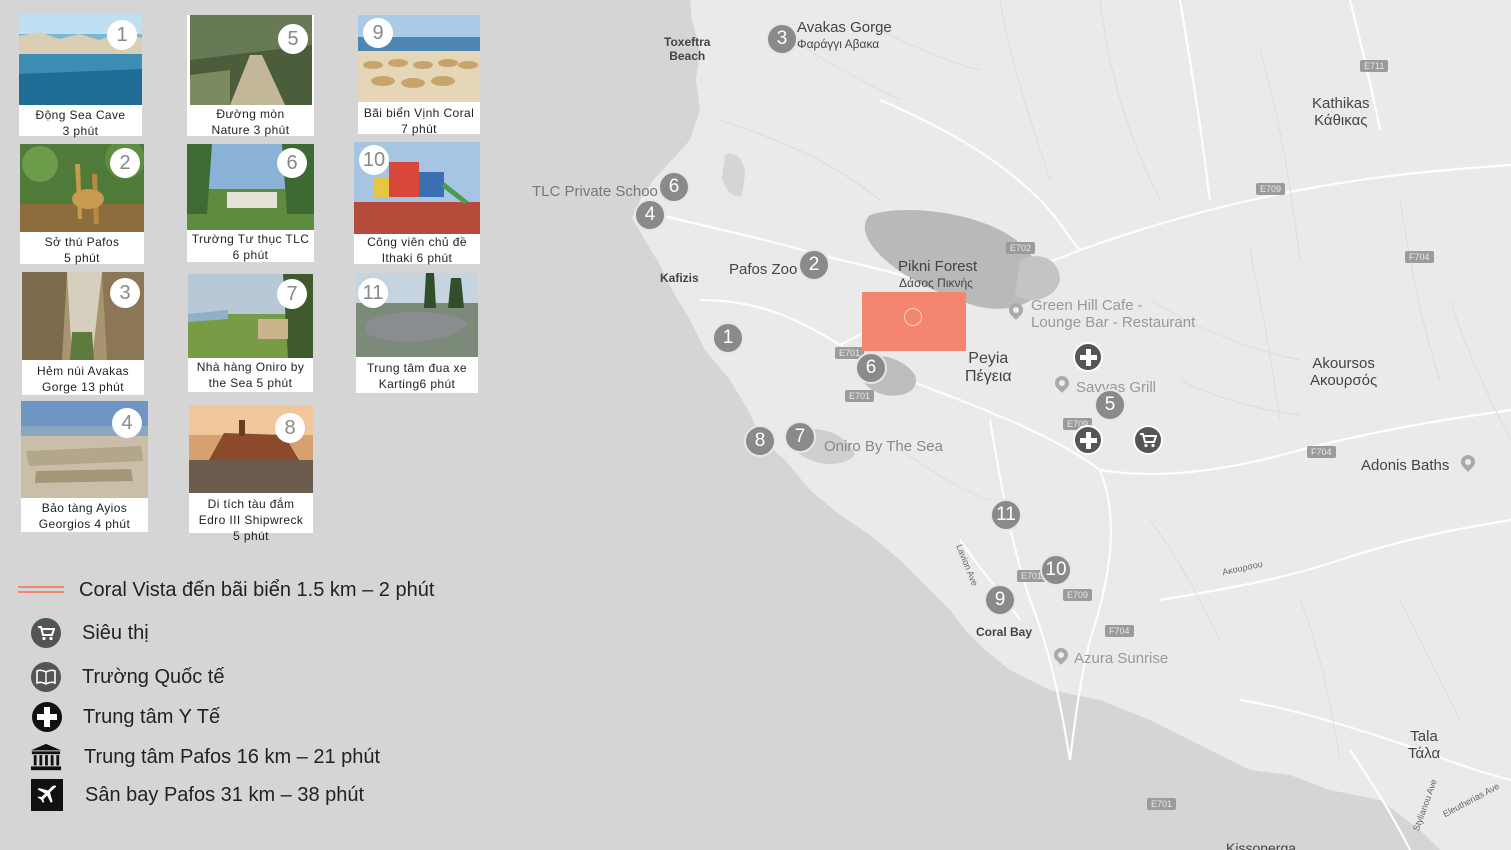 This screenshot has width=1511, height=850. What do you see at coordinates (378, 33) in the screenshot?
I see `card-number-badge: 9` at bounding box center [378, 33].